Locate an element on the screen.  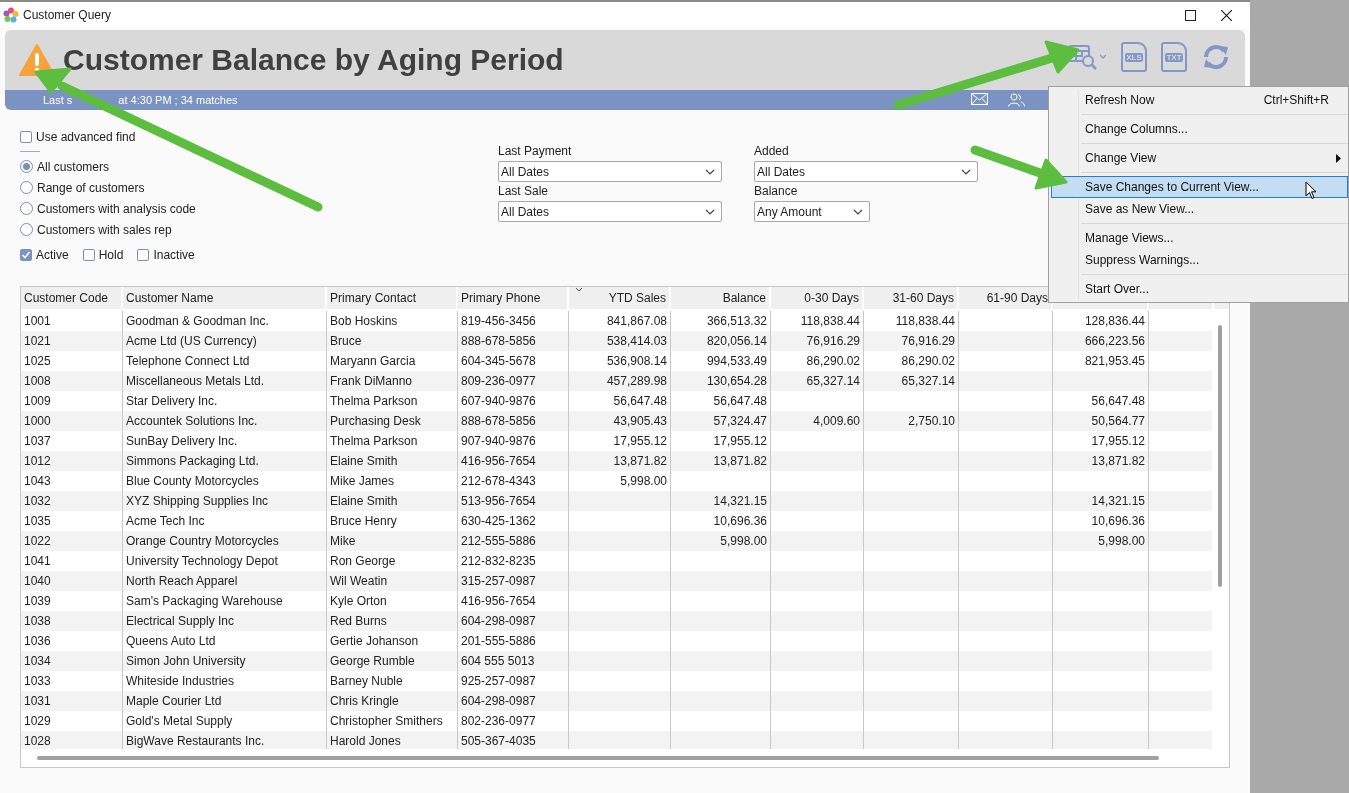
table-cell: 1001 is located at coordinates (37, 321).